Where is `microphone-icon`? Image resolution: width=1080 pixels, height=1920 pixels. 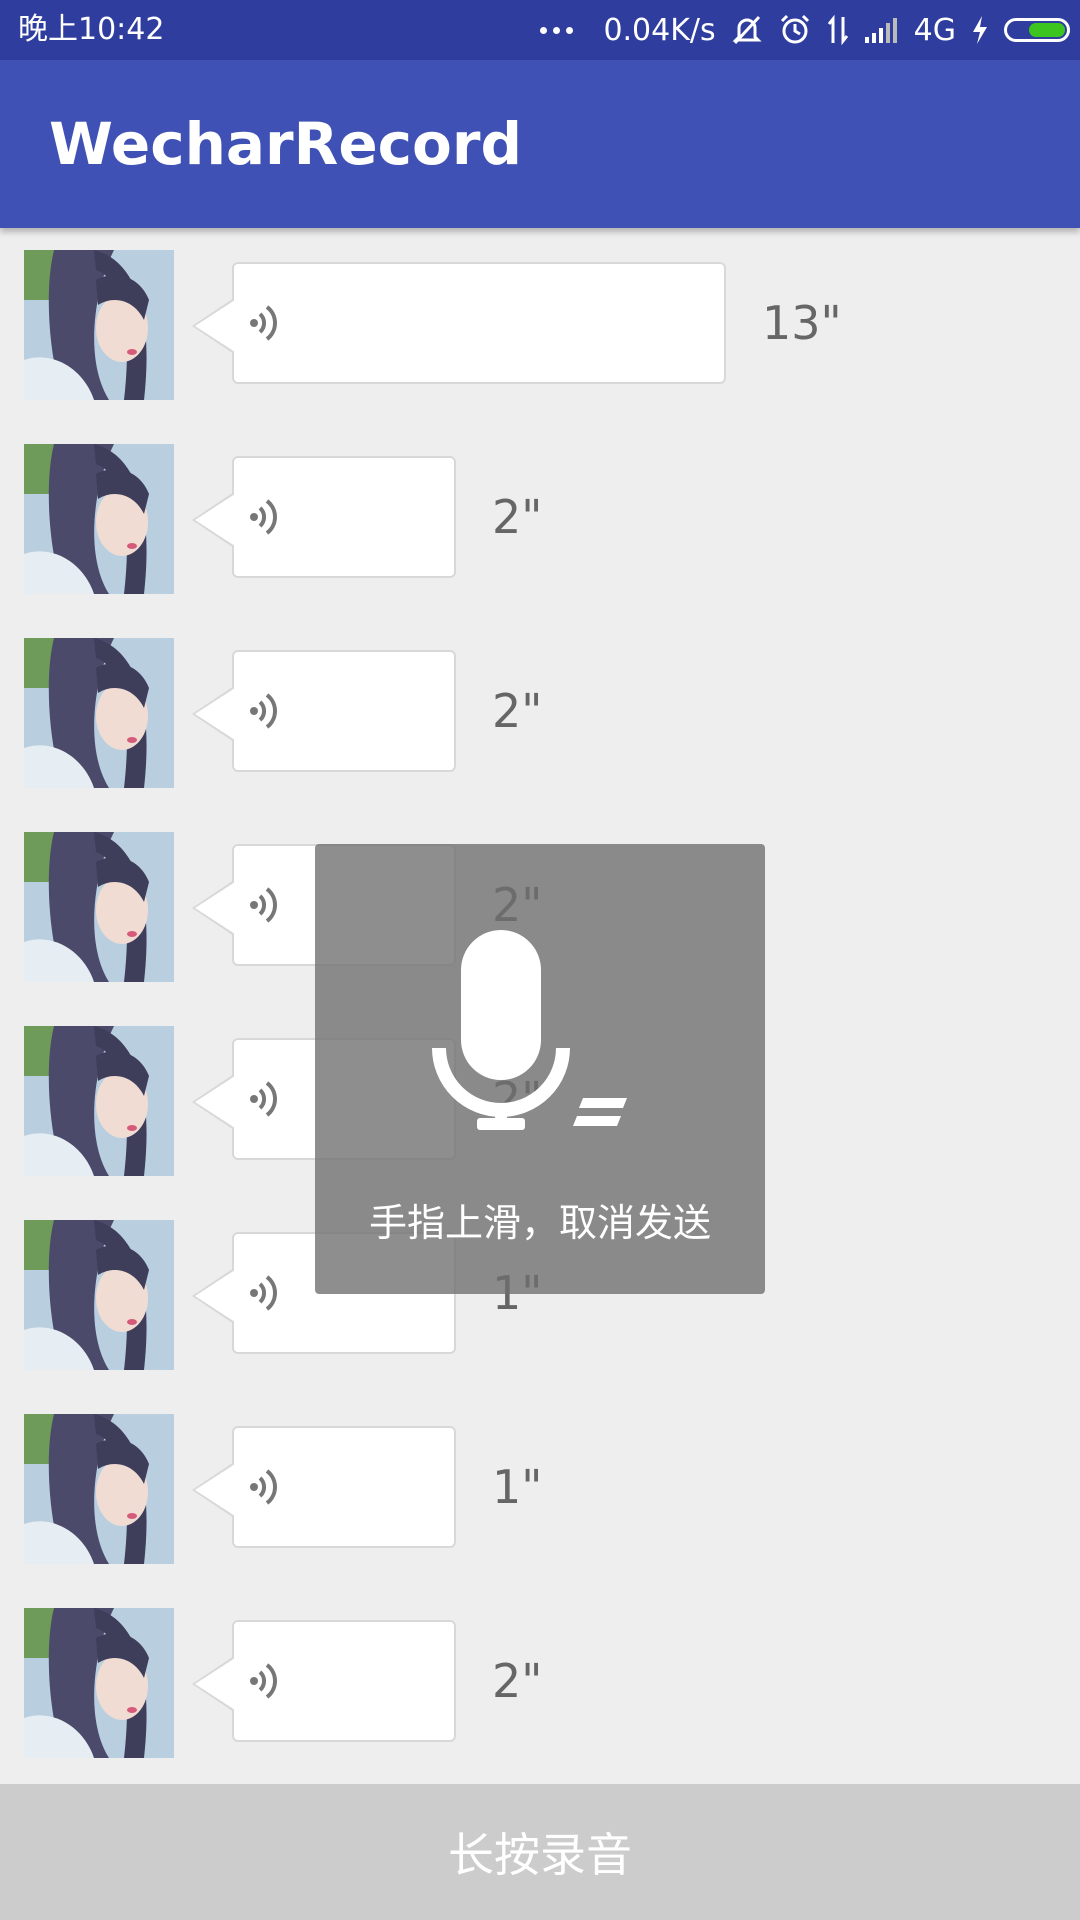
microphone-icon is located at coordinates (529, 1030).